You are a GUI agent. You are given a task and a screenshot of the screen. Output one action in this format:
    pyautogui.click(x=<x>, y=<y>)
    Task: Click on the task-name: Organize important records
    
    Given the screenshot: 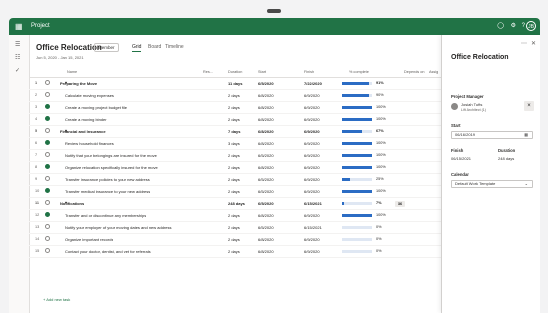 What is the action you would take?
    pyautogui.click(x=89, y=239)
    